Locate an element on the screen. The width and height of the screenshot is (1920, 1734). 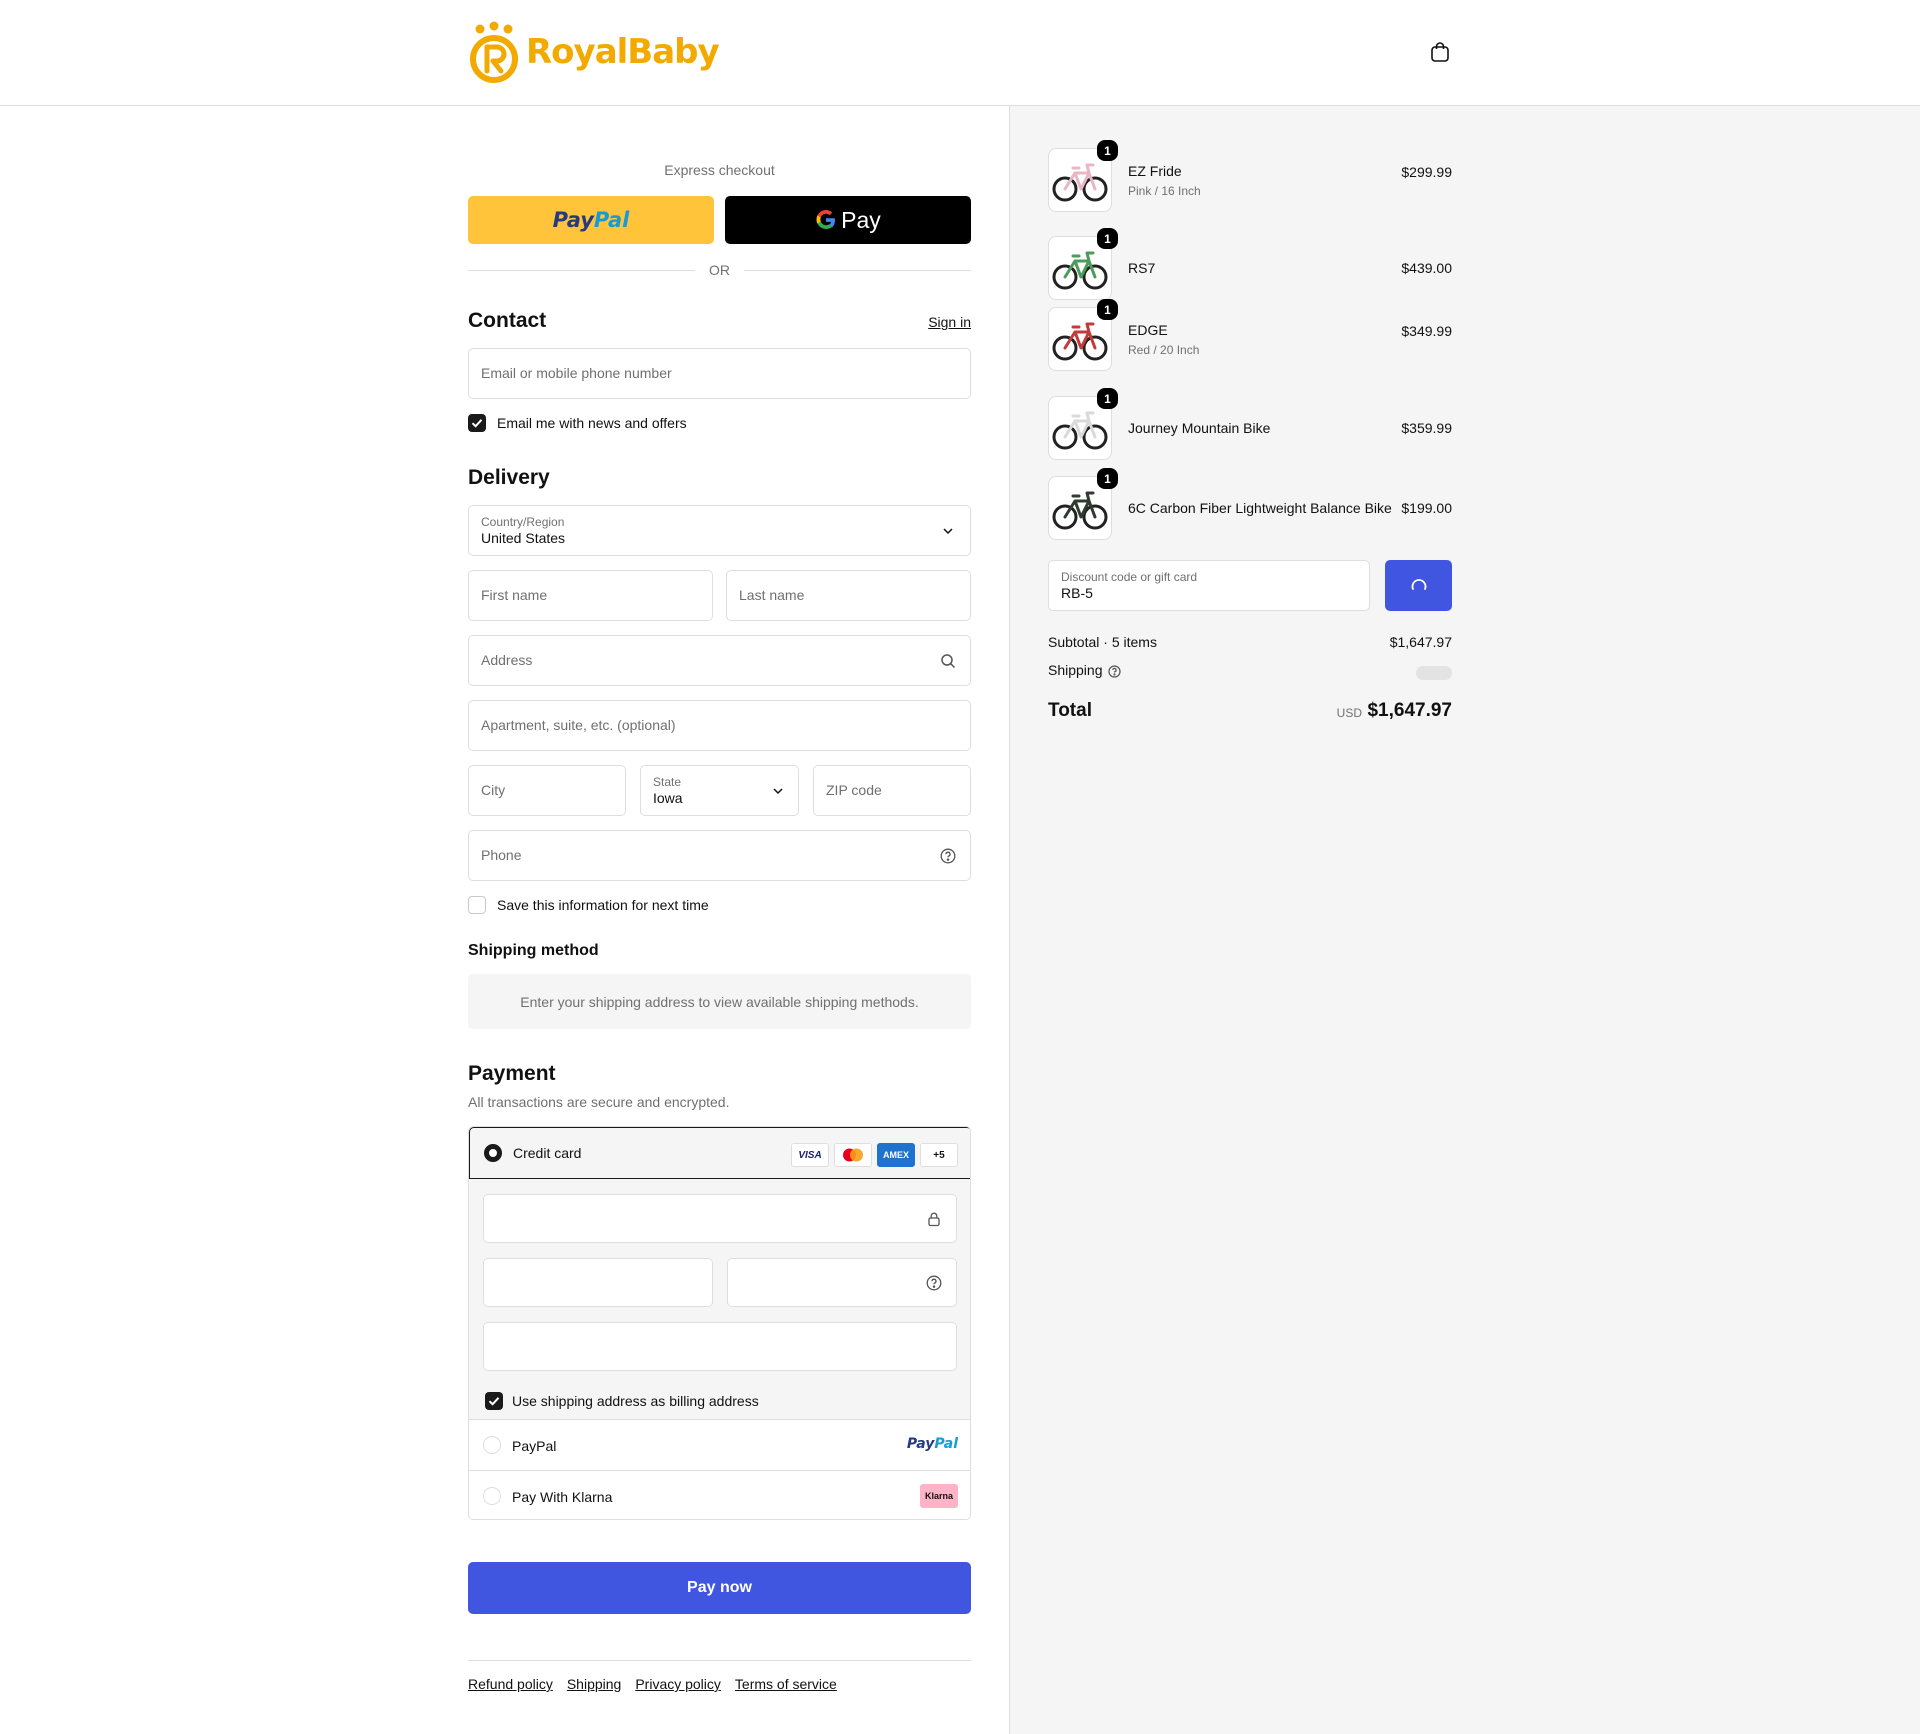
total-value: $1,647.97 is located at coordinates (1409, 710).